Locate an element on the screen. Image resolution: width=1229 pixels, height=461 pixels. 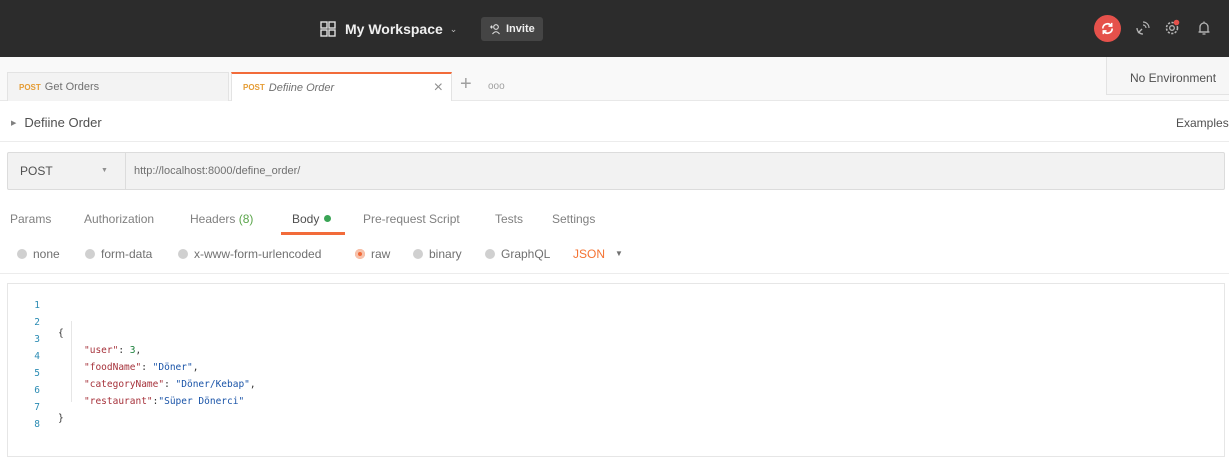
indent-guide is located at coordinates (71, 361).